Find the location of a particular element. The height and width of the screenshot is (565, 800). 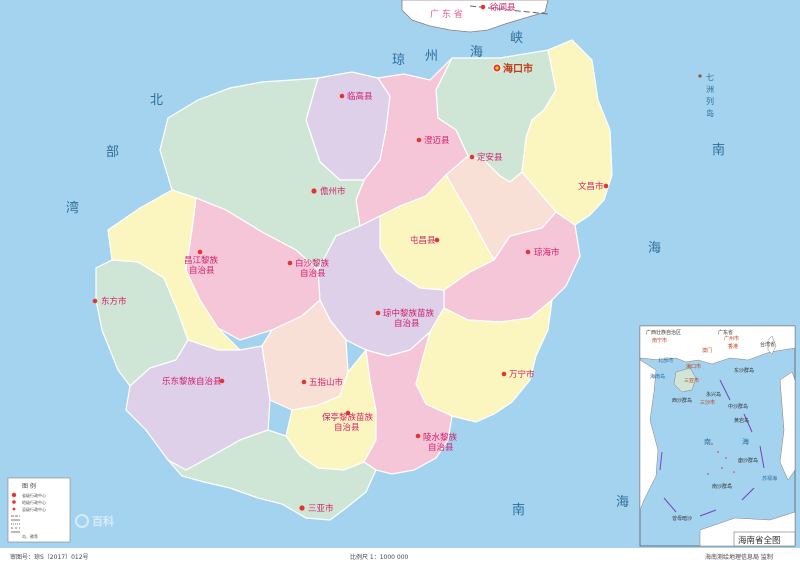

footer-approval: 审图号：琼S（2017）012号 is located at coordinates (49, 557).